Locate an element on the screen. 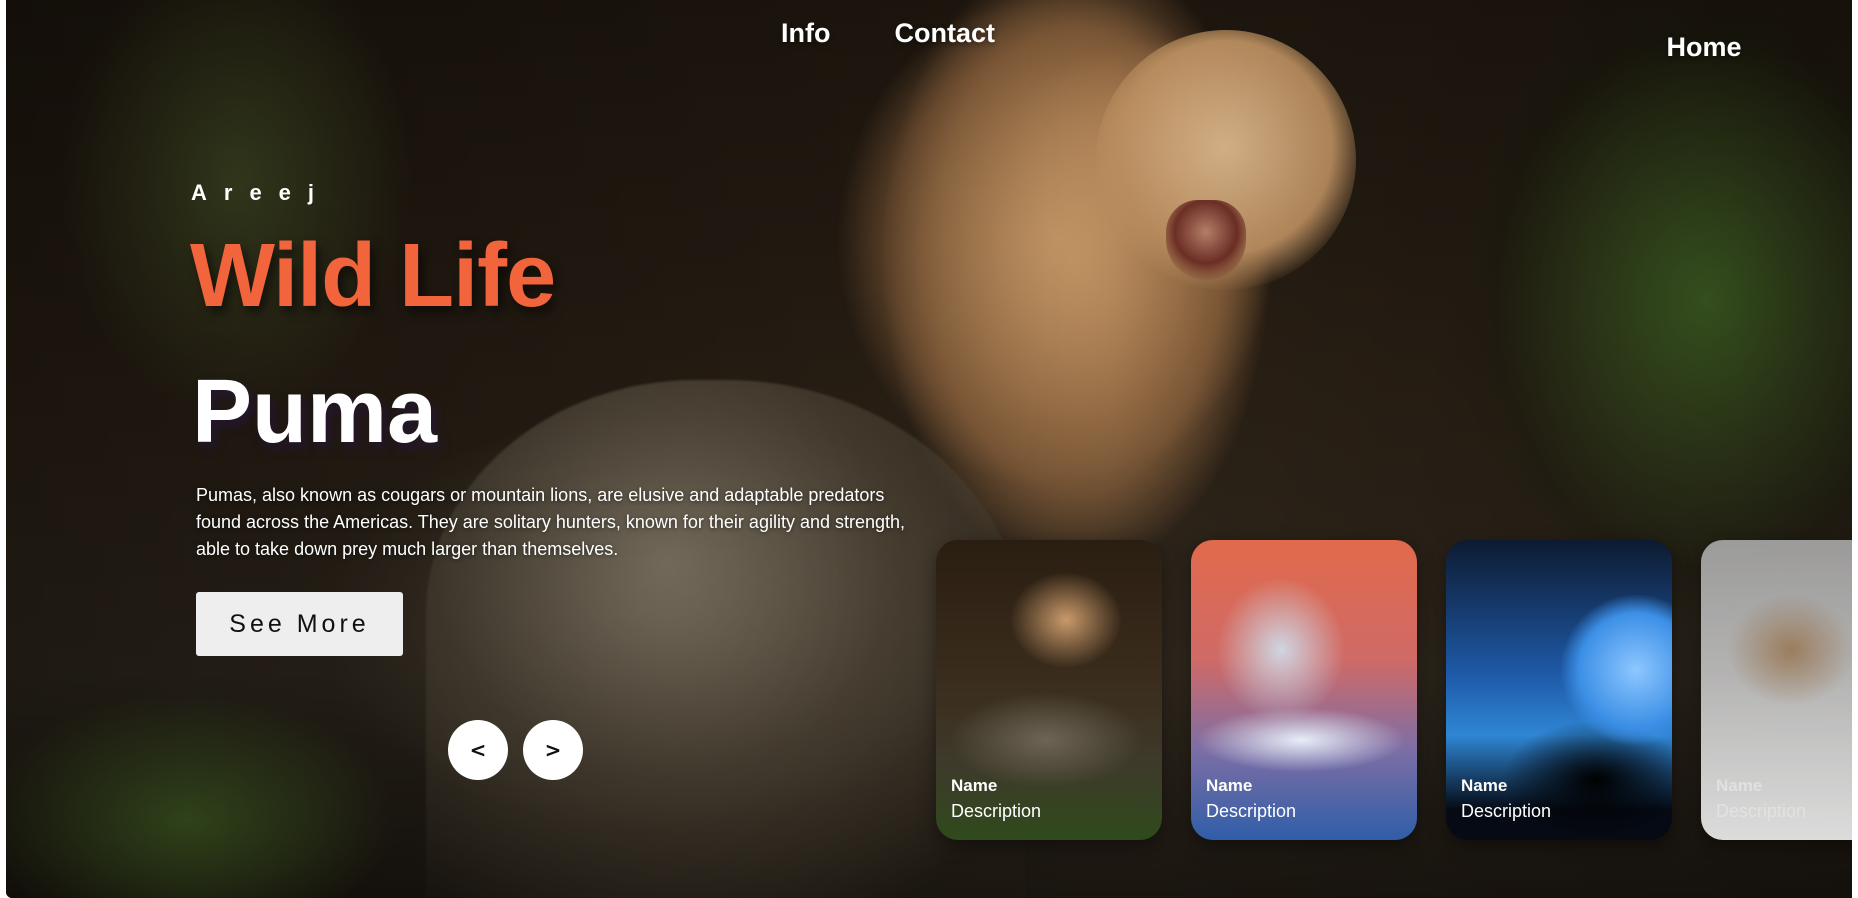  hero-topic: Puma is located at coordinates (315, 412).